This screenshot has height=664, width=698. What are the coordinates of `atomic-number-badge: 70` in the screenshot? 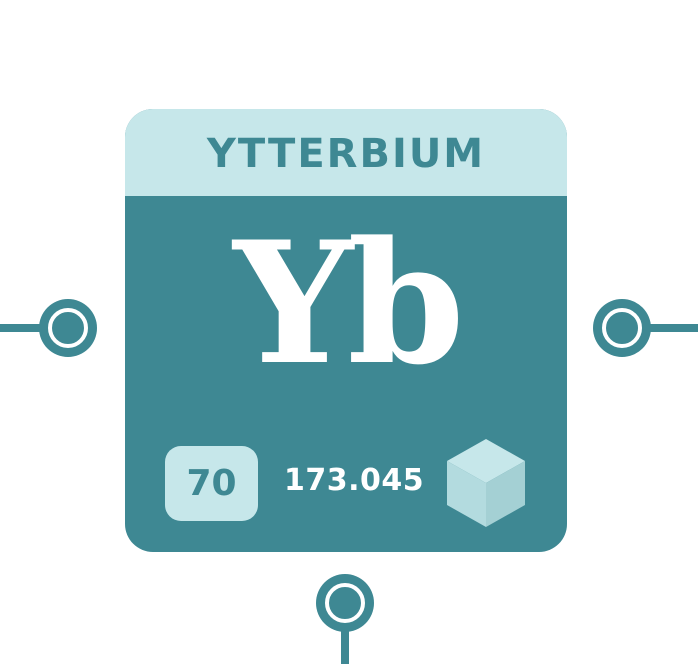 It's located at (211, 483).